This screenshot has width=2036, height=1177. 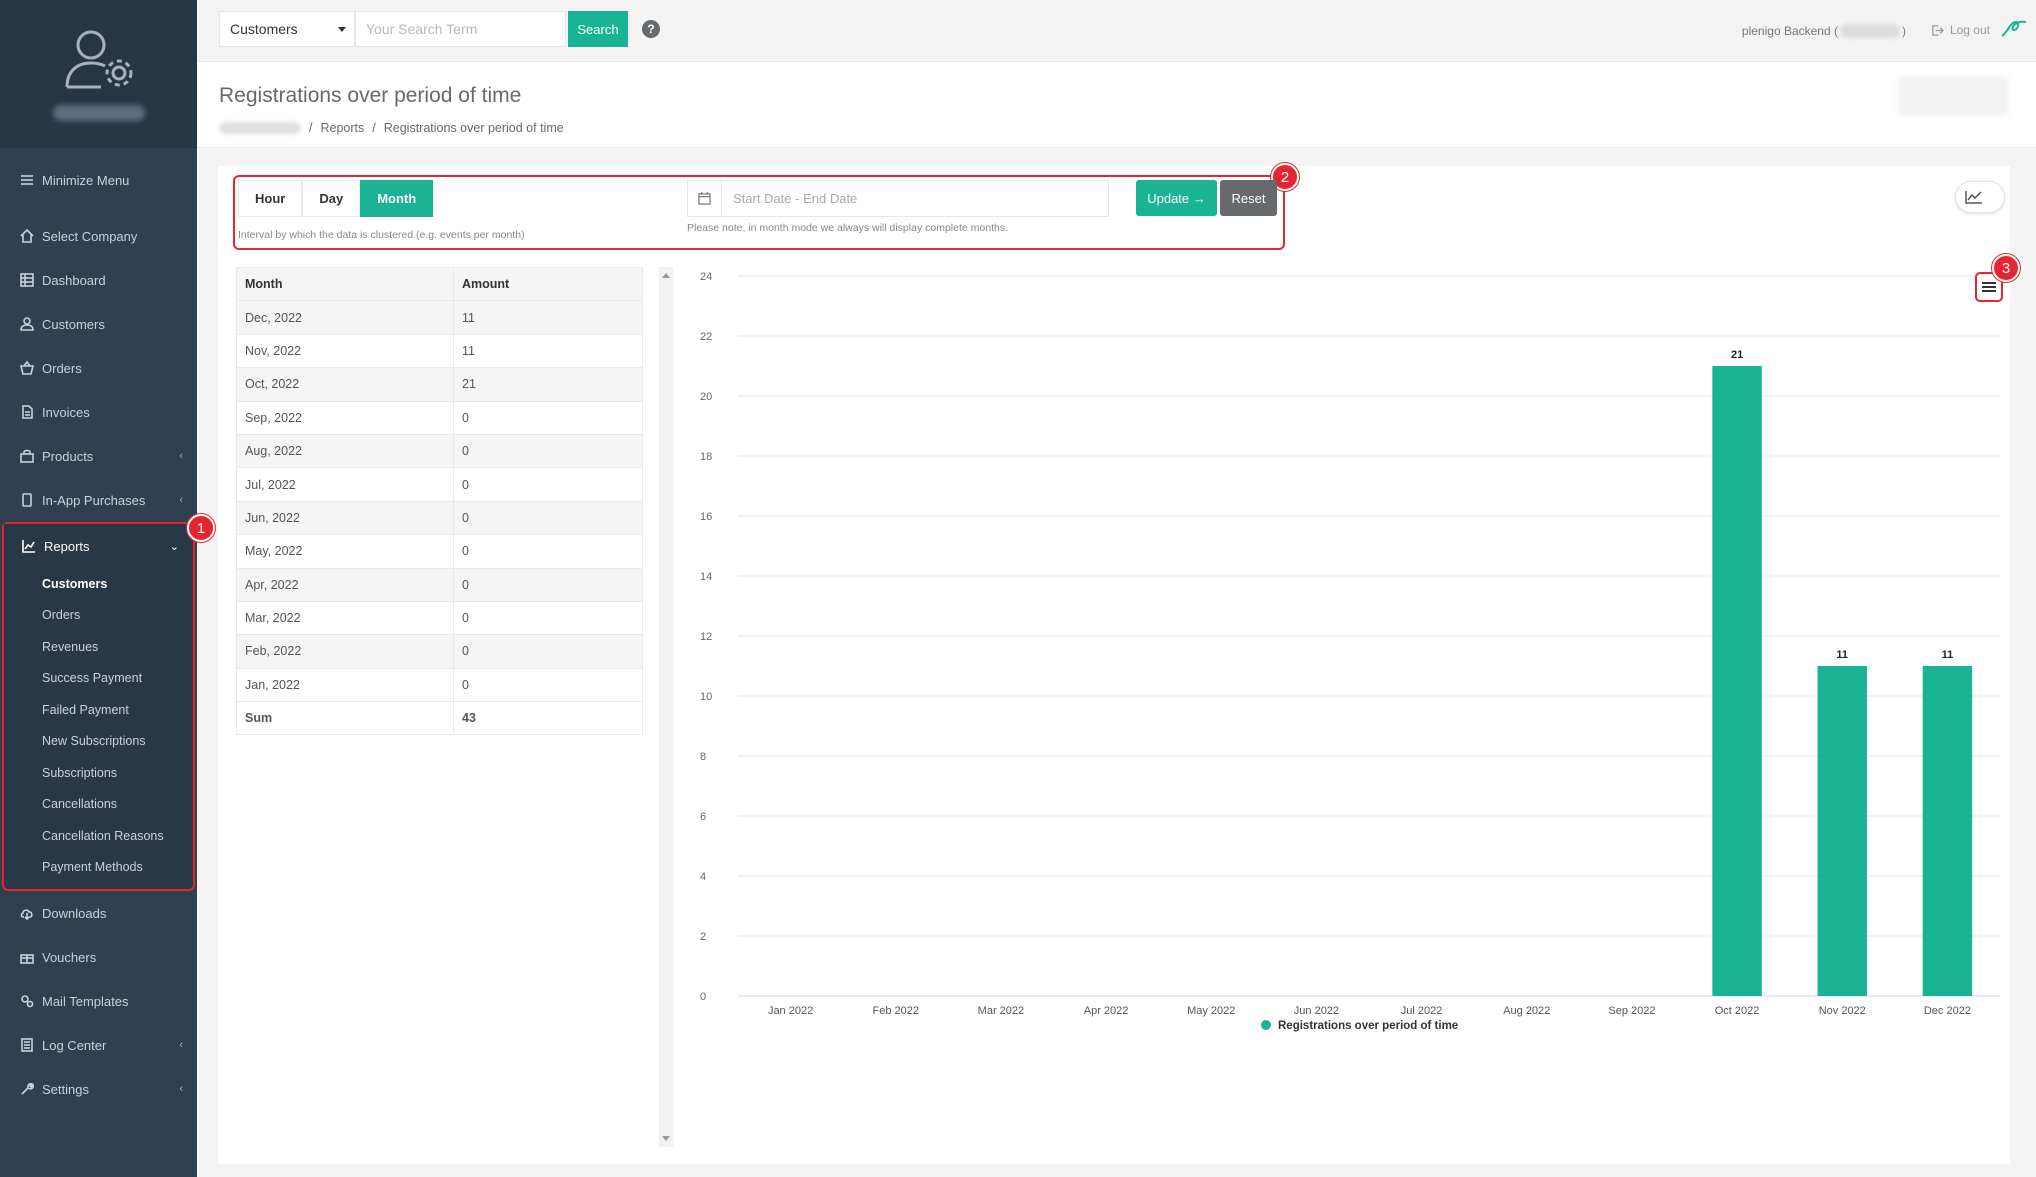 What do you see at coordinates (98, 1045) in the screenshot?
I see `sidebar-item-log-center: Log Center ‹` at bounding box center [98, 1045].